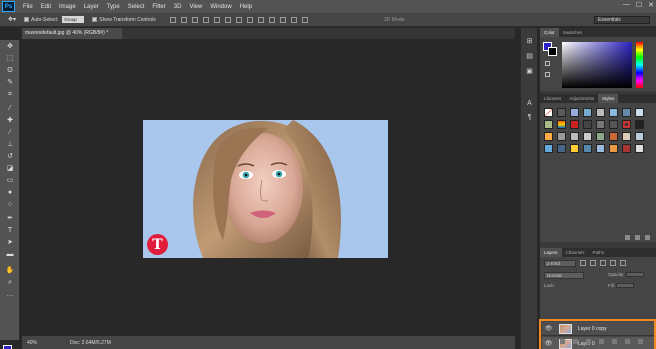  What do you see at coordinates (10, 132) in the screenshot?
I see `brush-tool-icon: ∕` at bounding box center [10, 132].